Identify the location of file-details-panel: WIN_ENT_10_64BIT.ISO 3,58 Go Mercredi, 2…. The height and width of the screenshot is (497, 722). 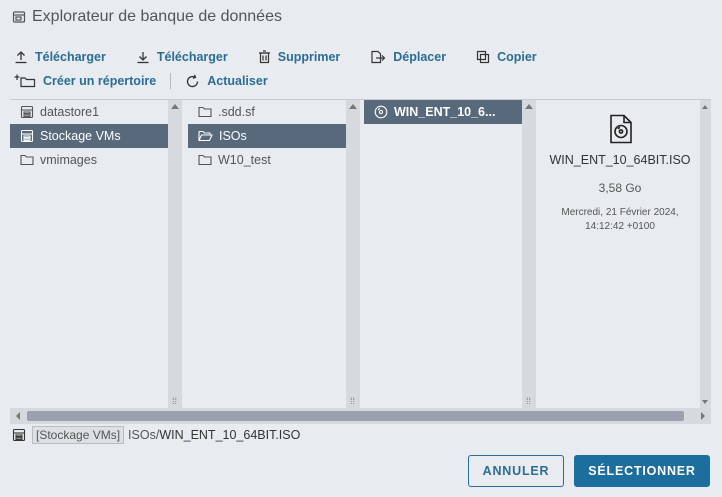
(620, 254).